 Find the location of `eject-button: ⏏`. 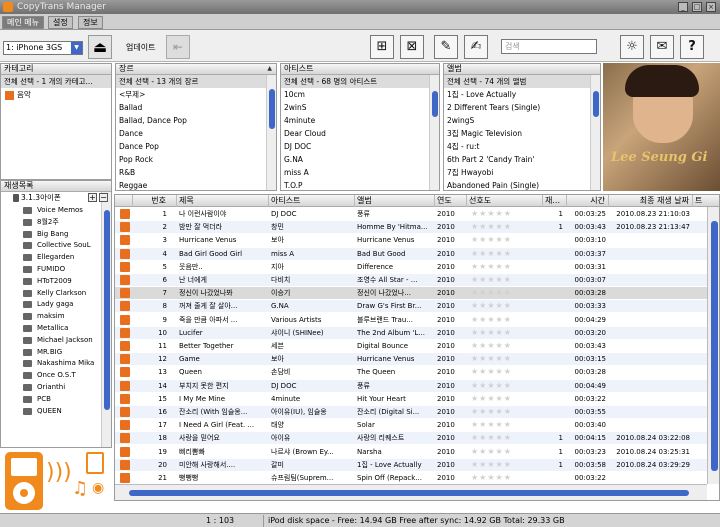

eject-button: ⏏ is located at coordinates (100, 47).